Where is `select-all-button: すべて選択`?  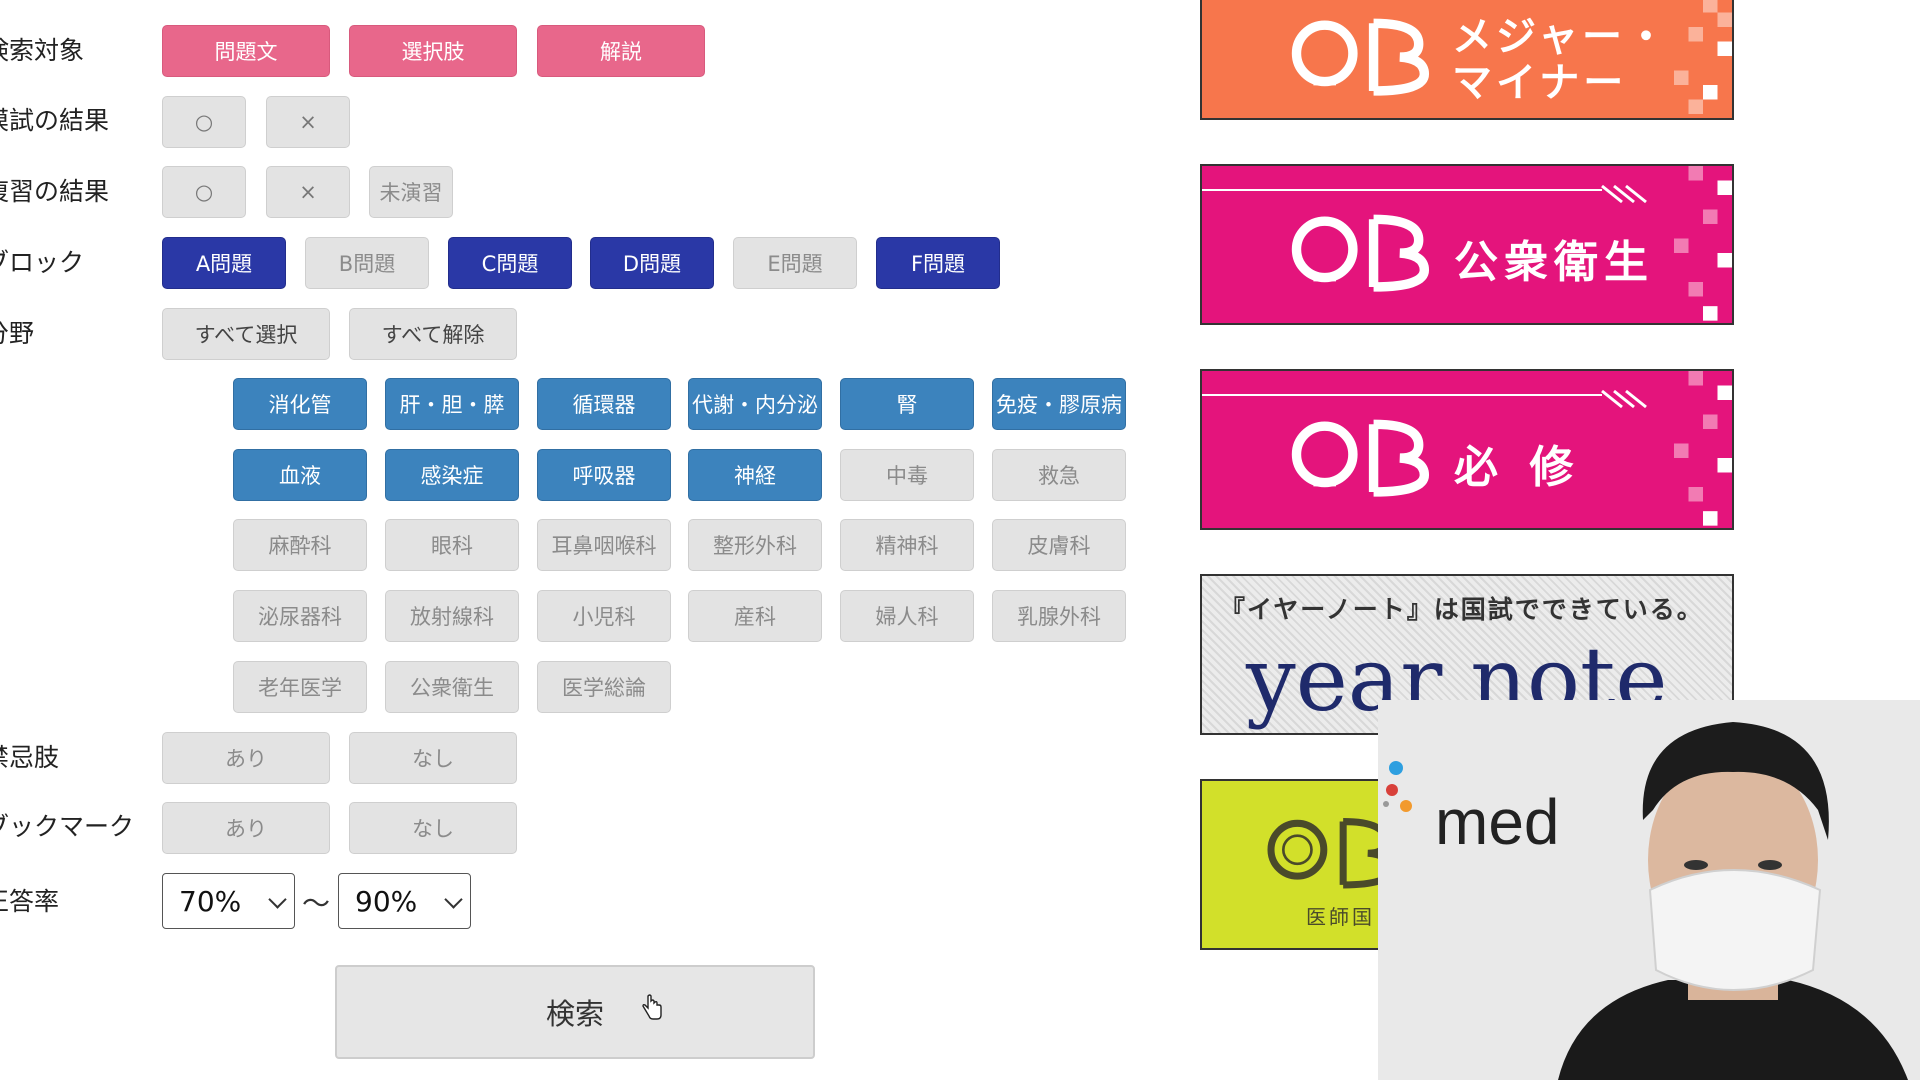
select-all-button: すべて選択 is located at coordinates (246, 334).